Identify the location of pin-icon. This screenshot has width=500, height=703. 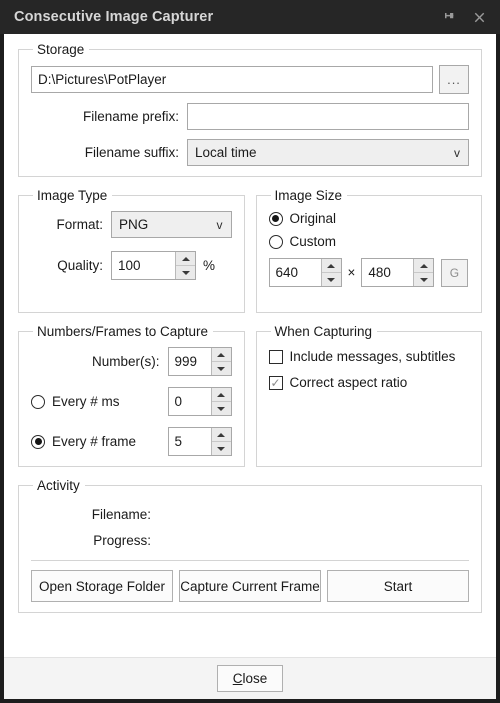
(449, 17).